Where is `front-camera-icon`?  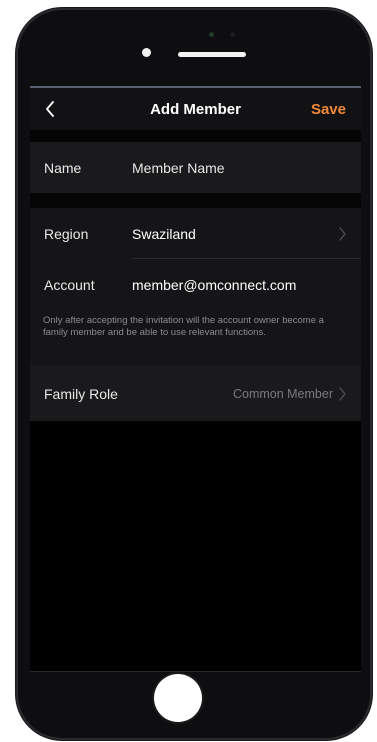 front-camera-icon is located at coordinates (146, 52).